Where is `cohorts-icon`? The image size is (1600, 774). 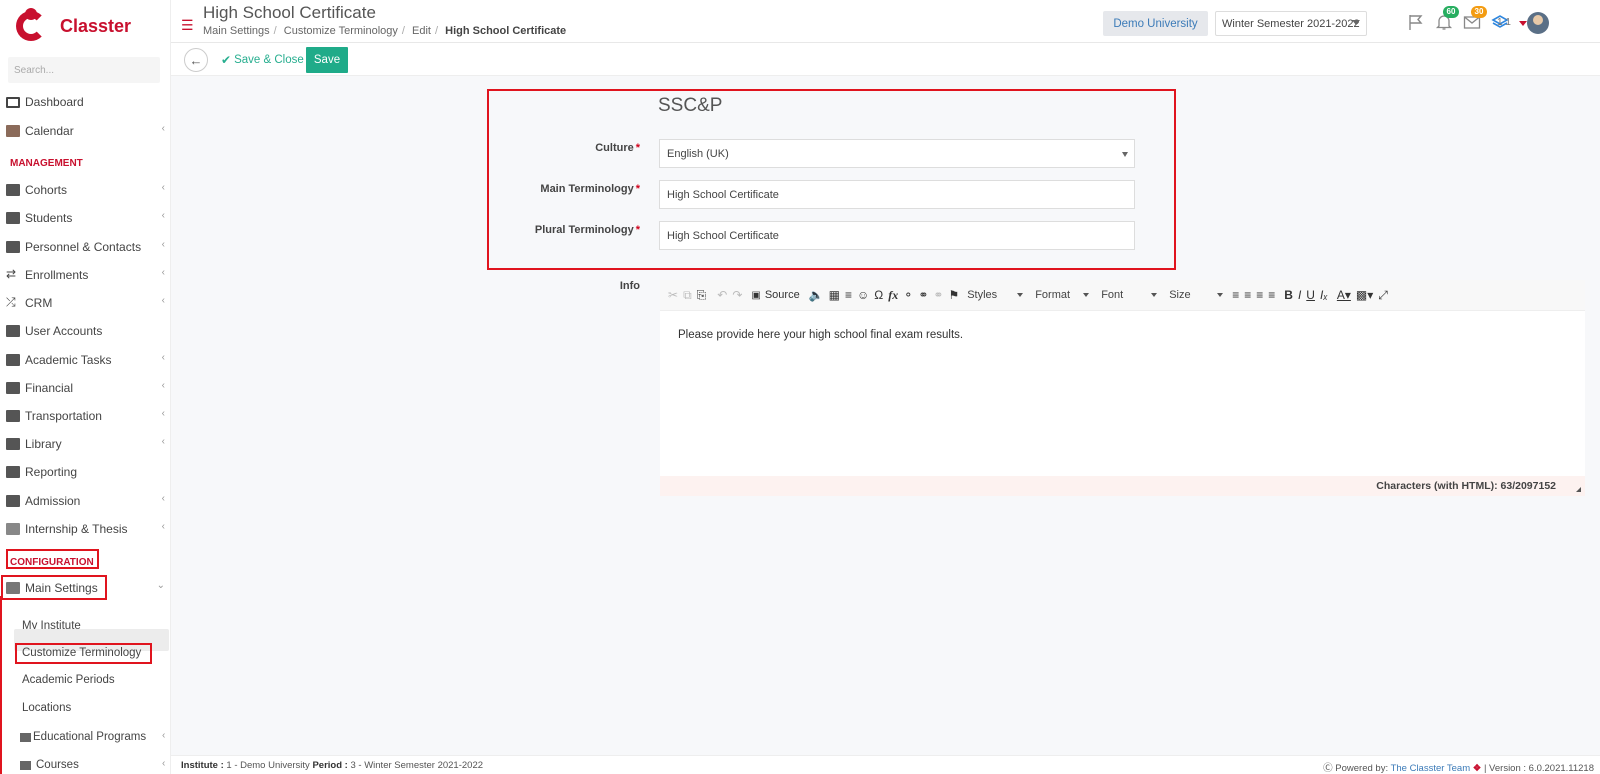
cohorts-icon is located at coordinates (13, 190).